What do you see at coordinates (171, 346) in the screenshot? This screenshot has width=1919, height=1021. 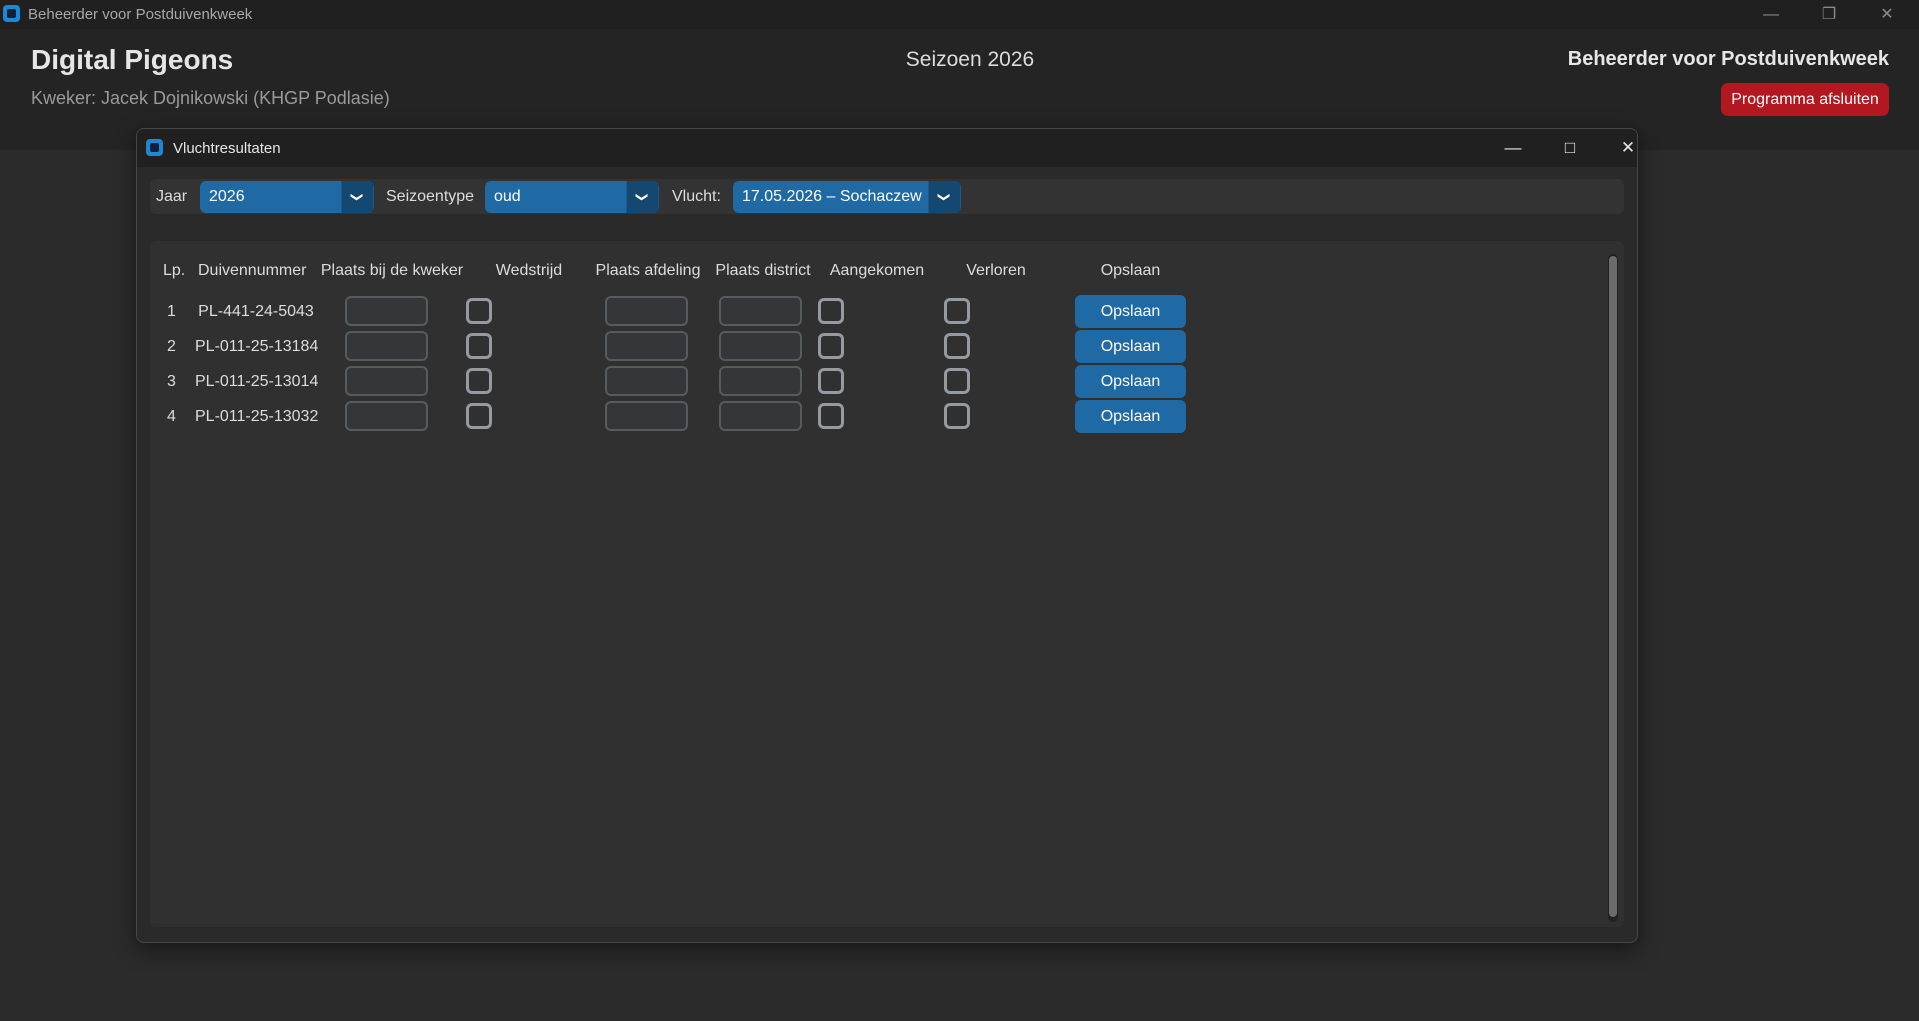 I see `row-lp: 2` at bounding box center [171, 346].